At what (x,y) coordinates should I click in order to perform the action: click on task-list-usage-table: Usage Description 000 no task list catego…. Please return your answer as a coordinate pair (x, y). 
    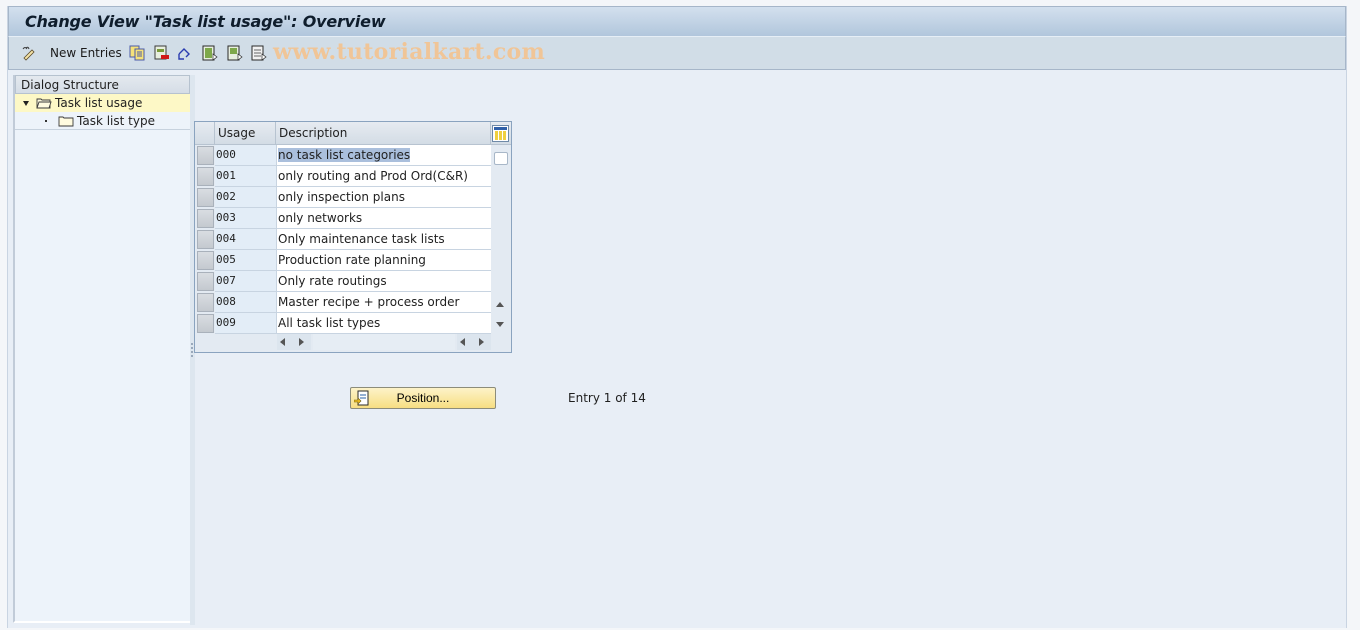
    Looking at the image, I should click on (353, 237).